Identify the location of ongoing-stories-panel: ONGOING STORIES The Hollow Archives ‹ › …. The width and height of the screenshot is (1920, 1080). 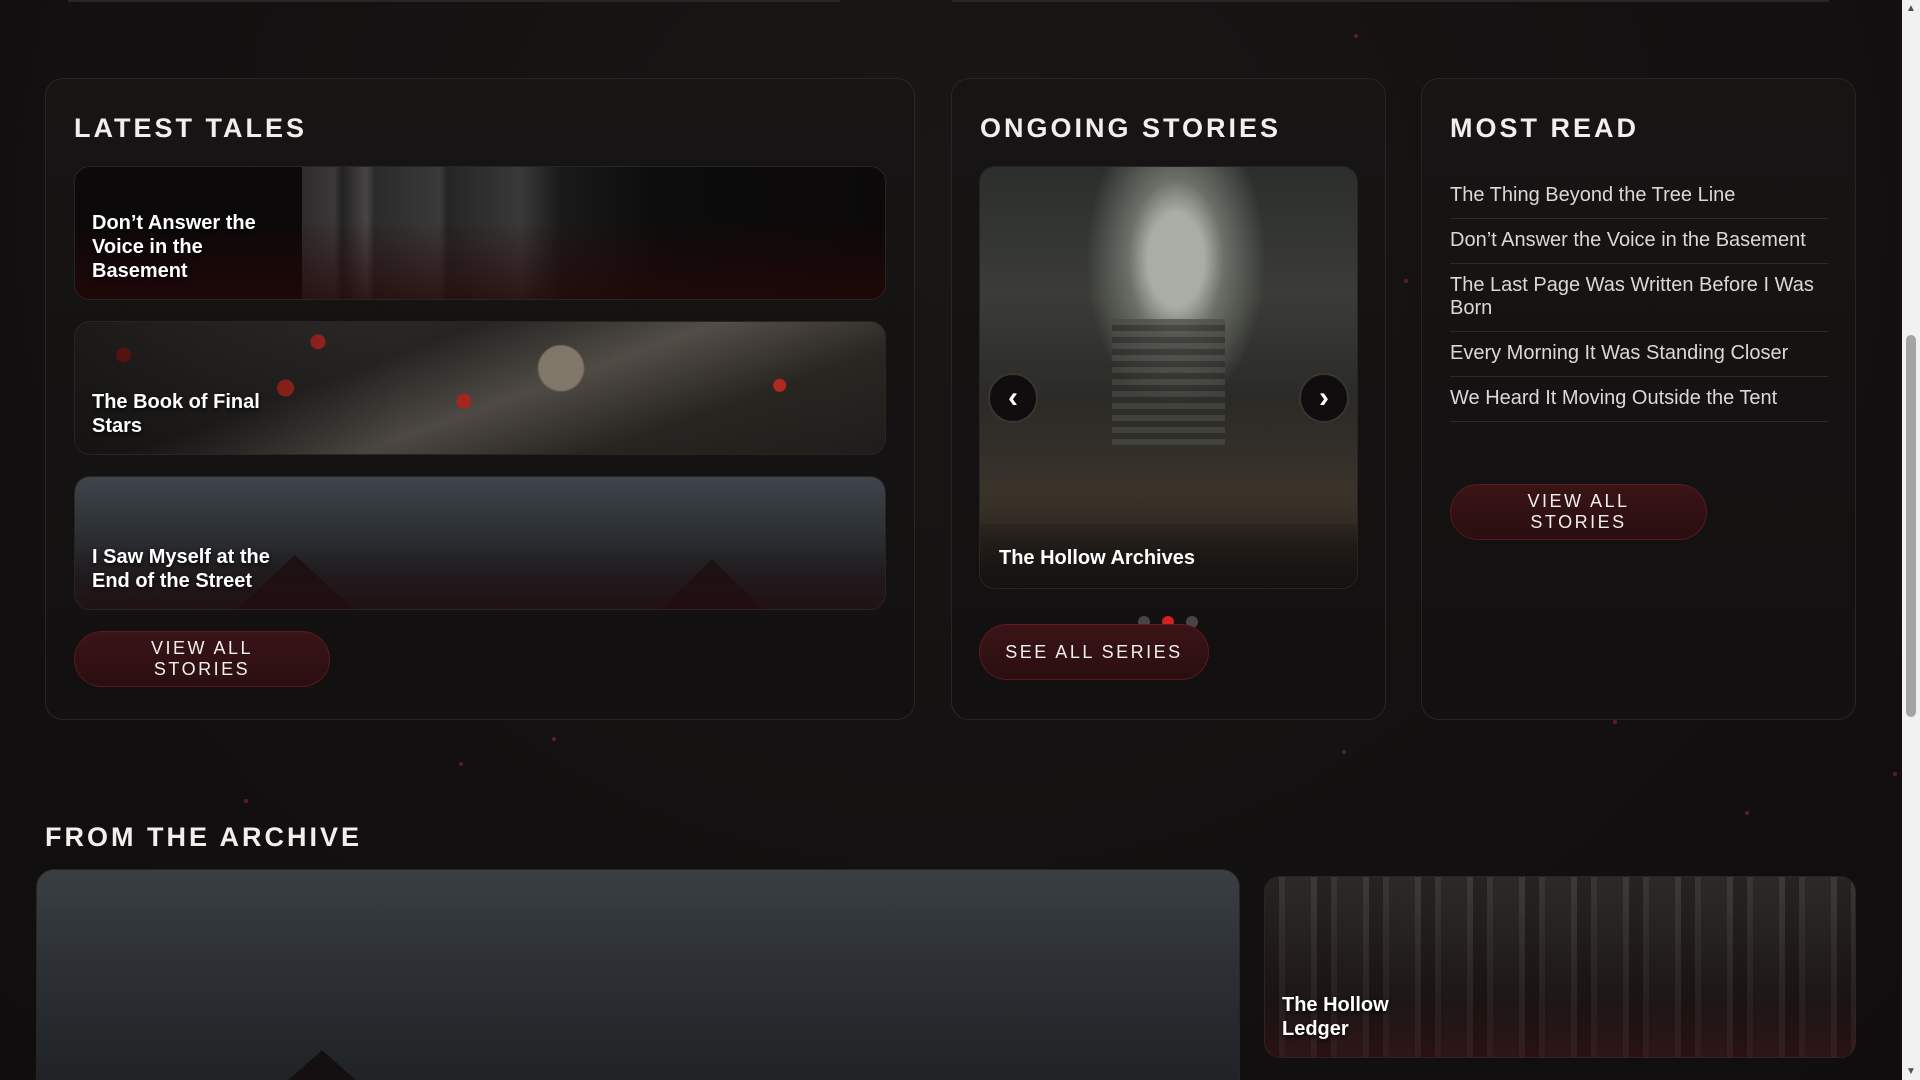
(1168, 399).